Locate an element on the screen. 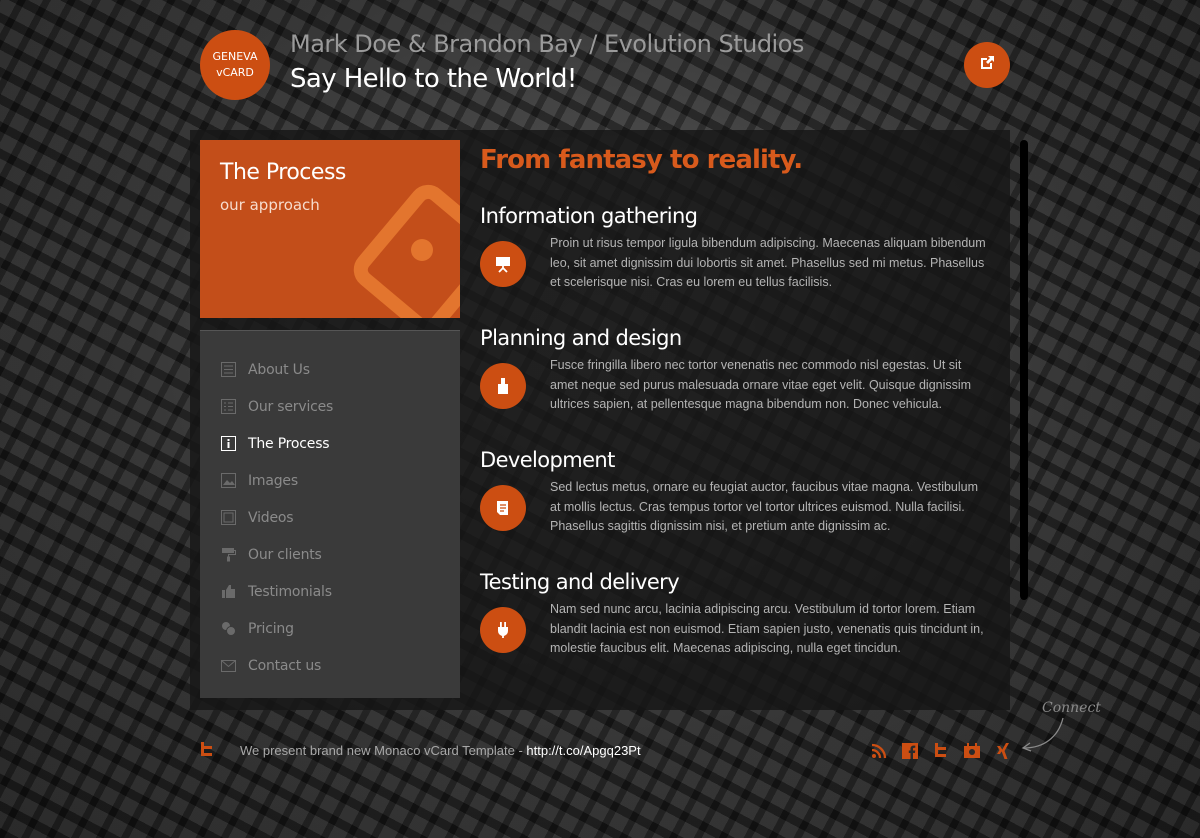  sidebar-item-about-us: About Us is located at coordinates (330, 369).